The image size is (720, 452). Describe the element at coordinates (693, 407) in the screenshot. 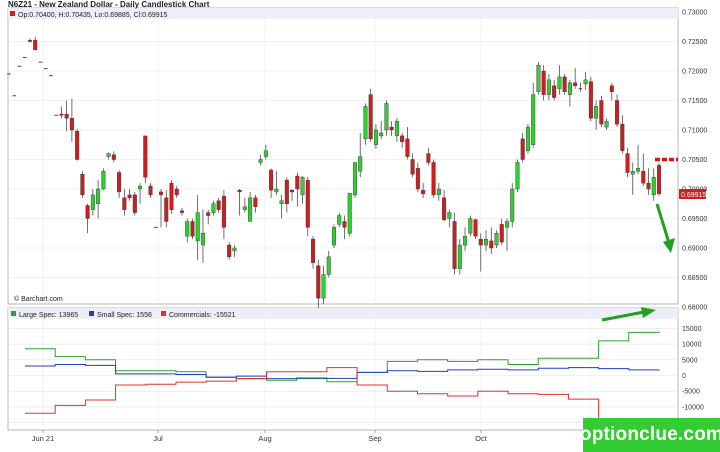

I see `cot-y-tick: -10000` at that location.